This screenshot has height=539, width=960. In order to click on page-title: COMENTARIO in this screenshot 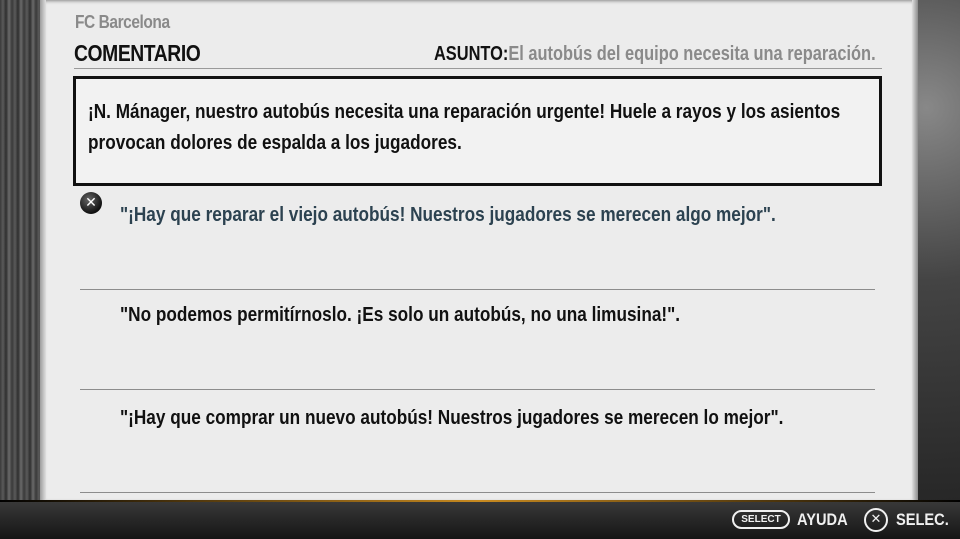, I will do `click(137, 53)`.